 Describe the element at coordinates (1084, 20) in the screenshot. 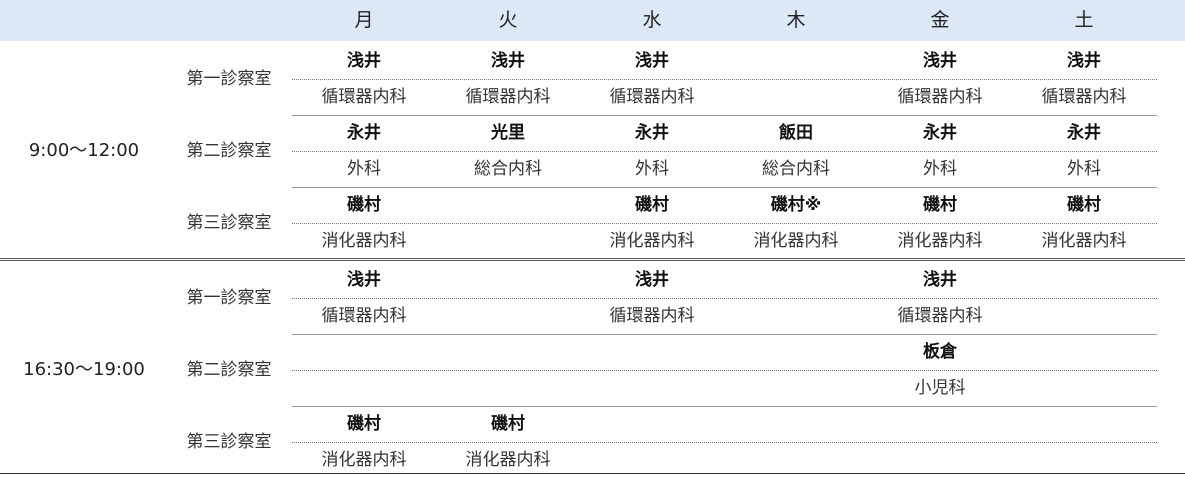

I see `day-header-5: 土` at that location.